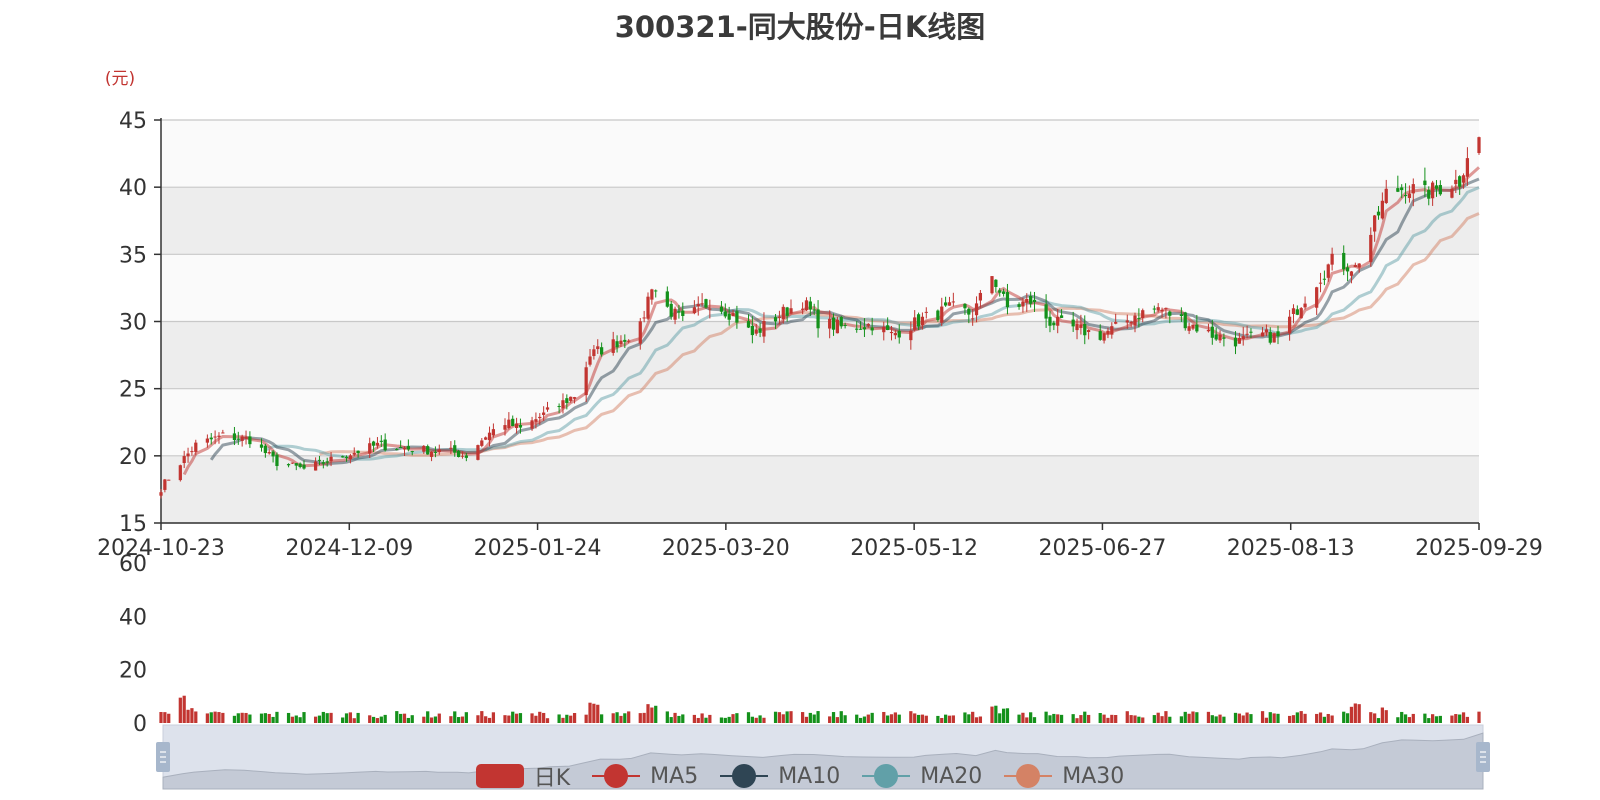  I want to click on legend-item-日k: 日K, so click(522, 776).